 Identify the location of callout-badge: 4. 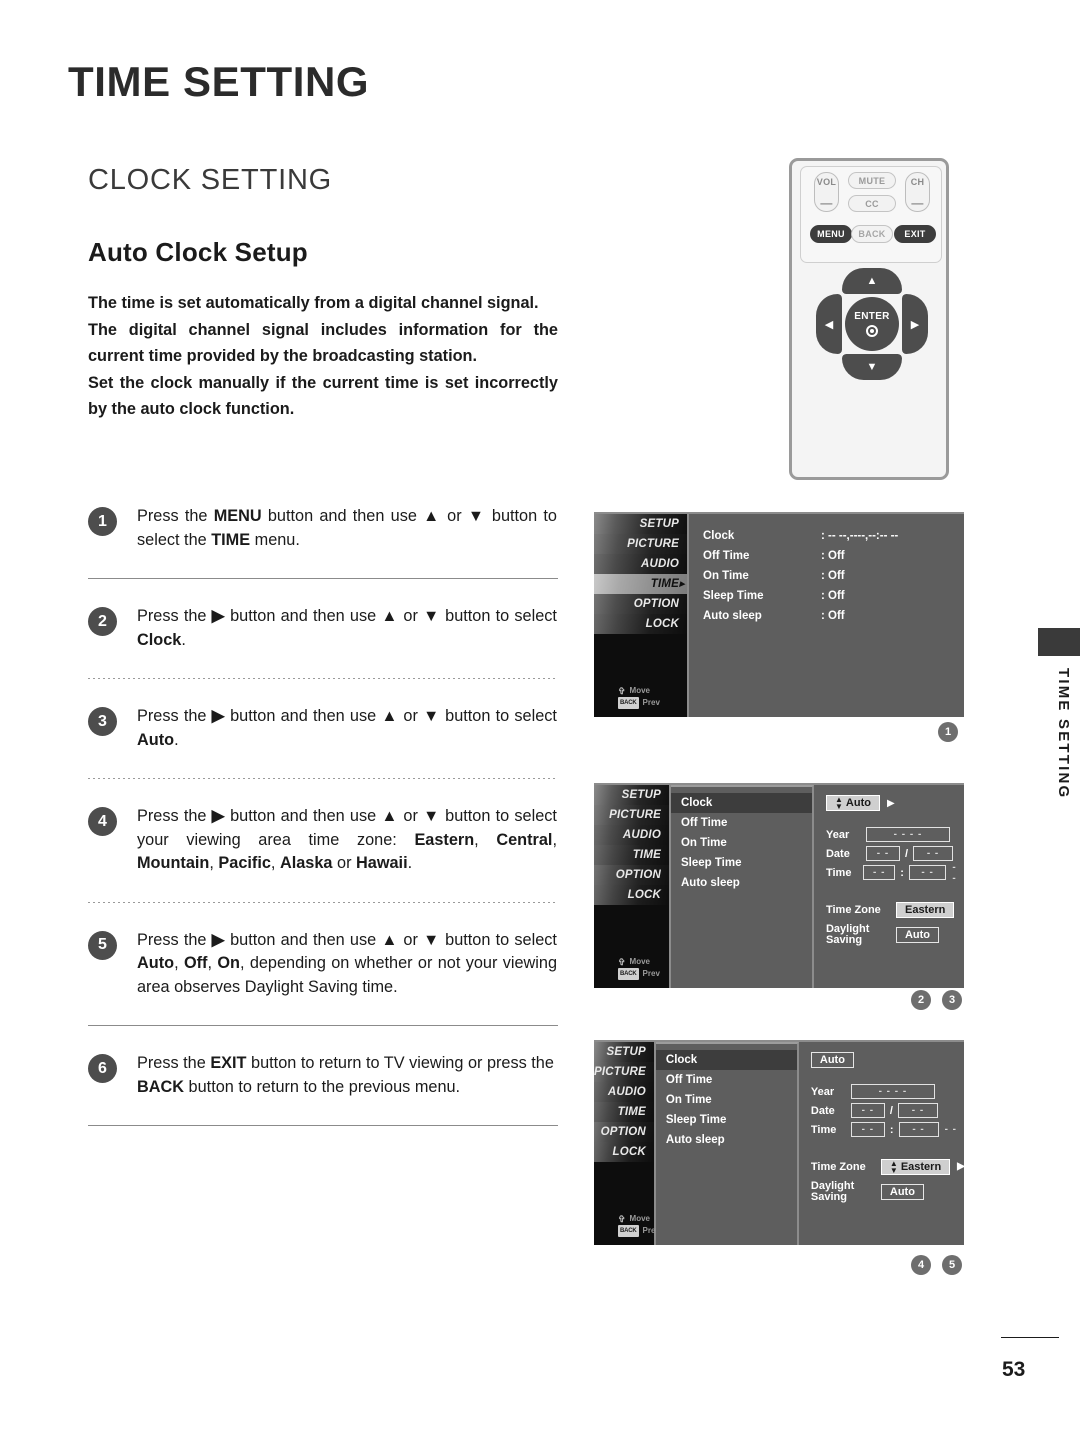
(921, 1265).